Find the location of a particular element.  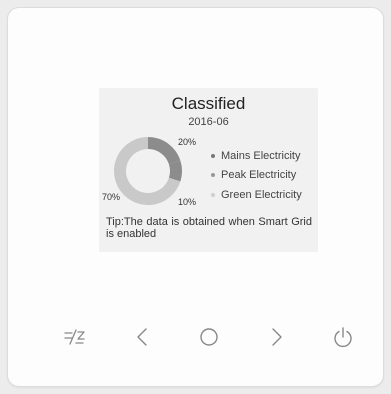

power-button is located at coordinates (343, 337).